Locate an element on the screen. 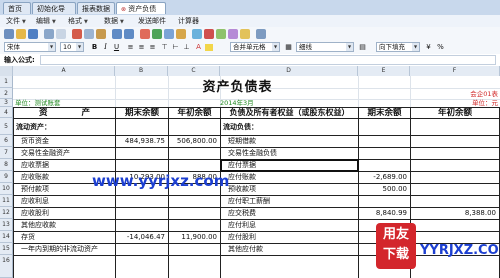  valign-middle-icon: ⊢ is located at coordinates (175, 47).